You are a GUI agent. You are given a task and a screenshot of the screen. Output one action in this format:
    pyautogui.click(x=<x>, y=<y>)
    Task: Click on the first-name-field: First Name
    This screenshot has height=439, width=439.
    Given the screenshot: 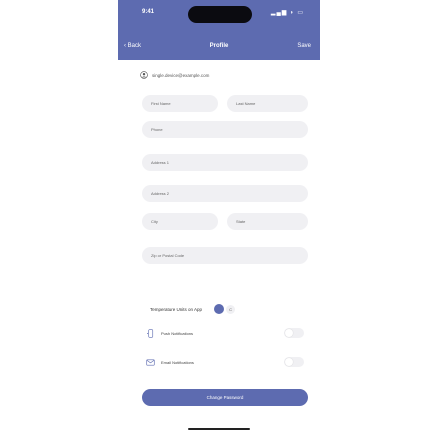 What is the action you would take?
    pyautogui.click(x=180, y=103)
    